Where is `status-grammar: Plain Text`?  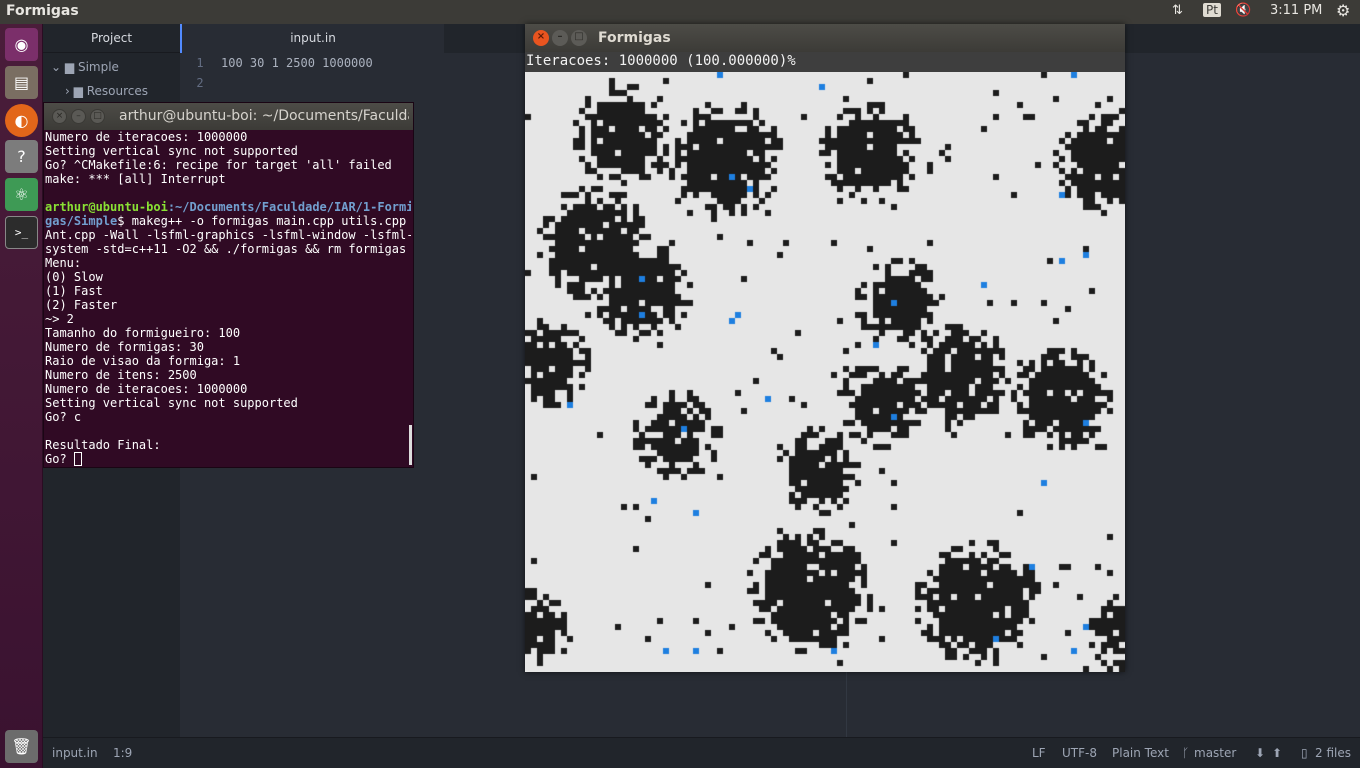 status-grammar: Plain Text is located at coordinates (1140, 753).